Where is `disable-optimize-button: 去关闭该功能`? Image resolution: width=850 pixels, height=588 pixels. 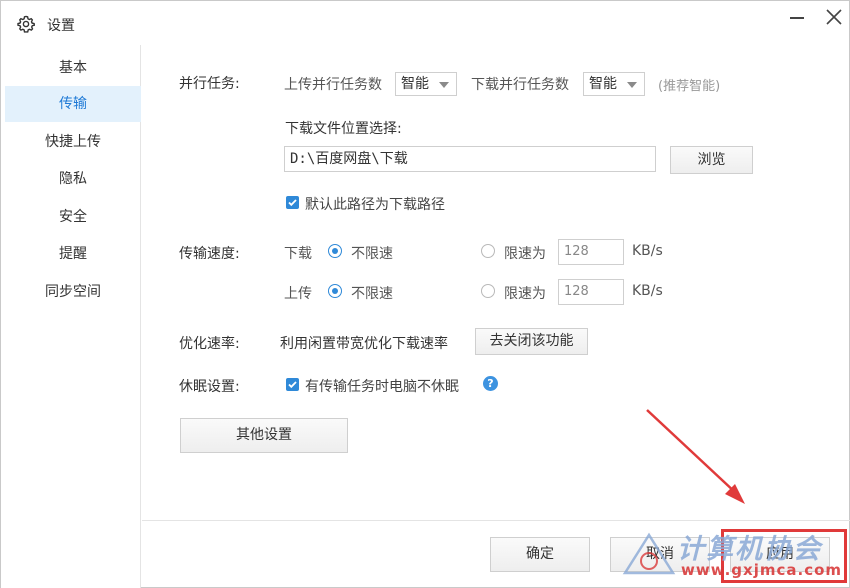 disable-optimize-button: 去关闭该功能 is located at coordinates (531, 341).